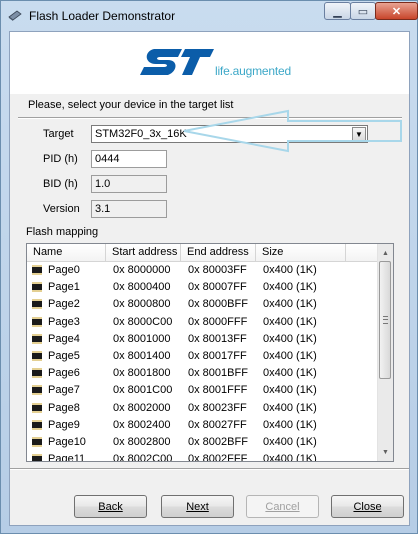  Describe the element at coordinates (60, 184) in the screenshot. I see `bid-label: BID (h)` at that location.